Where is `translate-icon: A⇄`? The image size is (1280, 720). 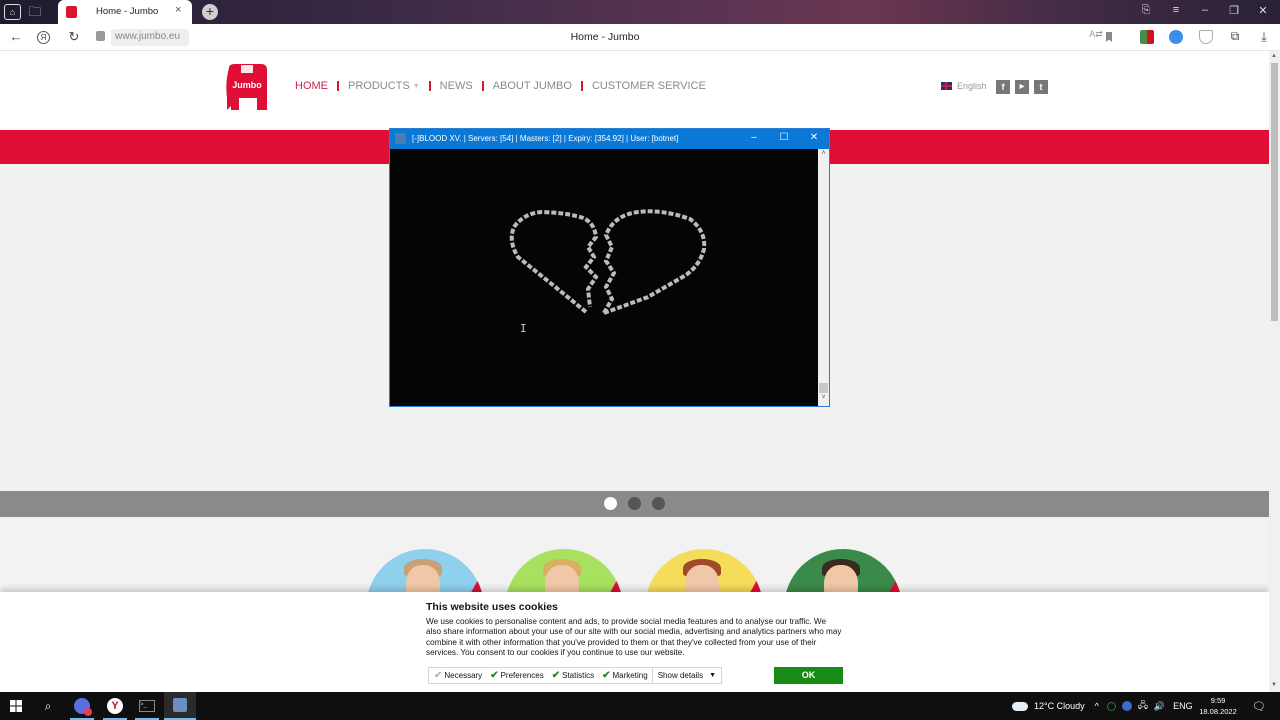 translate-icon: A⇄ is located at coordinates (1096, 34).